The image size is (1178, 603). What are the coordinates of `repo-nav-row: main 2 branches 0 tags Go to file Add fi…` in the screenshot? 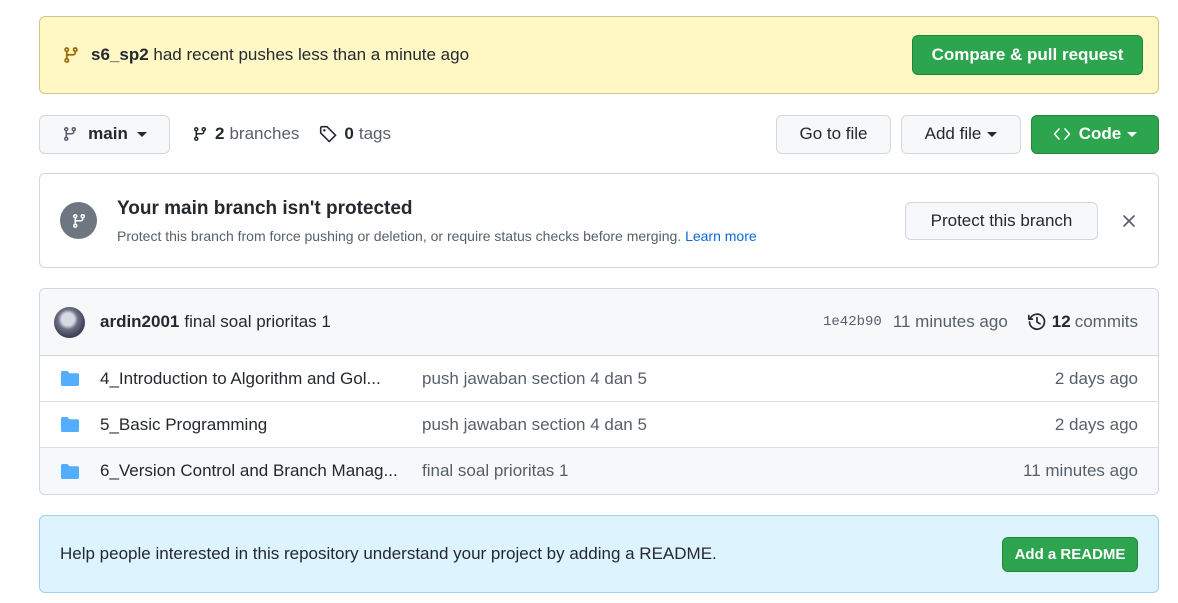 It's located at (599, 134).